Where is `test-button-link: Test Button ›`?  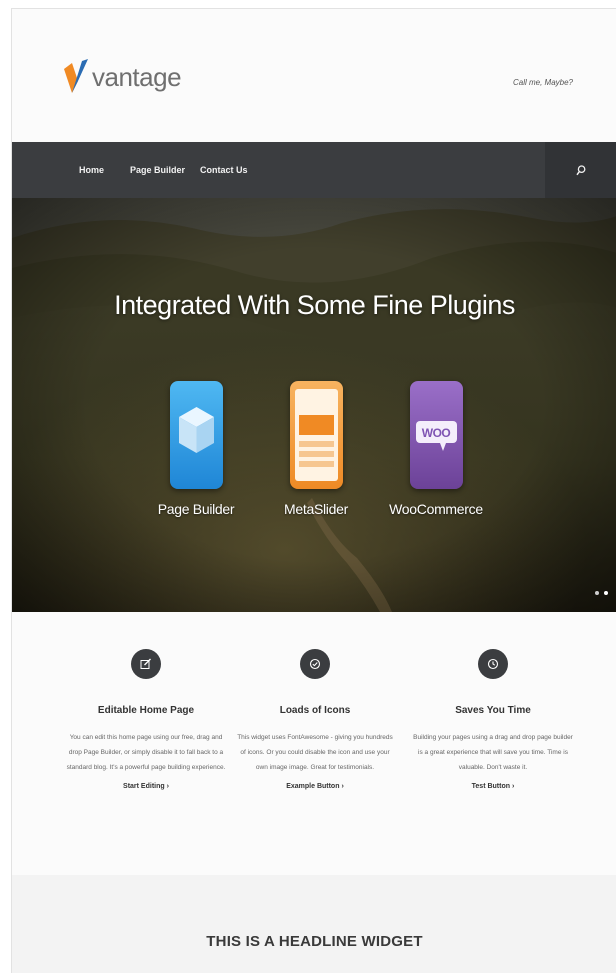 test-button-link: Test Button › is located at coordinates (493, 786).